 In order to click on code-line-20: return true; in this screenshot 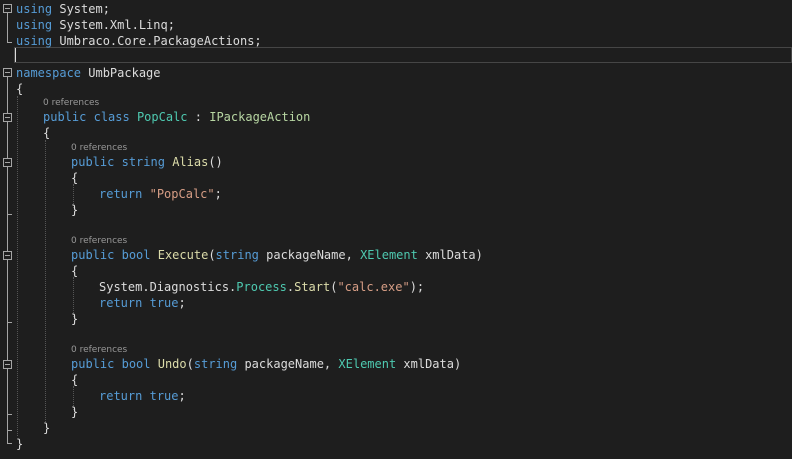, I will do `click(142, 396)`.